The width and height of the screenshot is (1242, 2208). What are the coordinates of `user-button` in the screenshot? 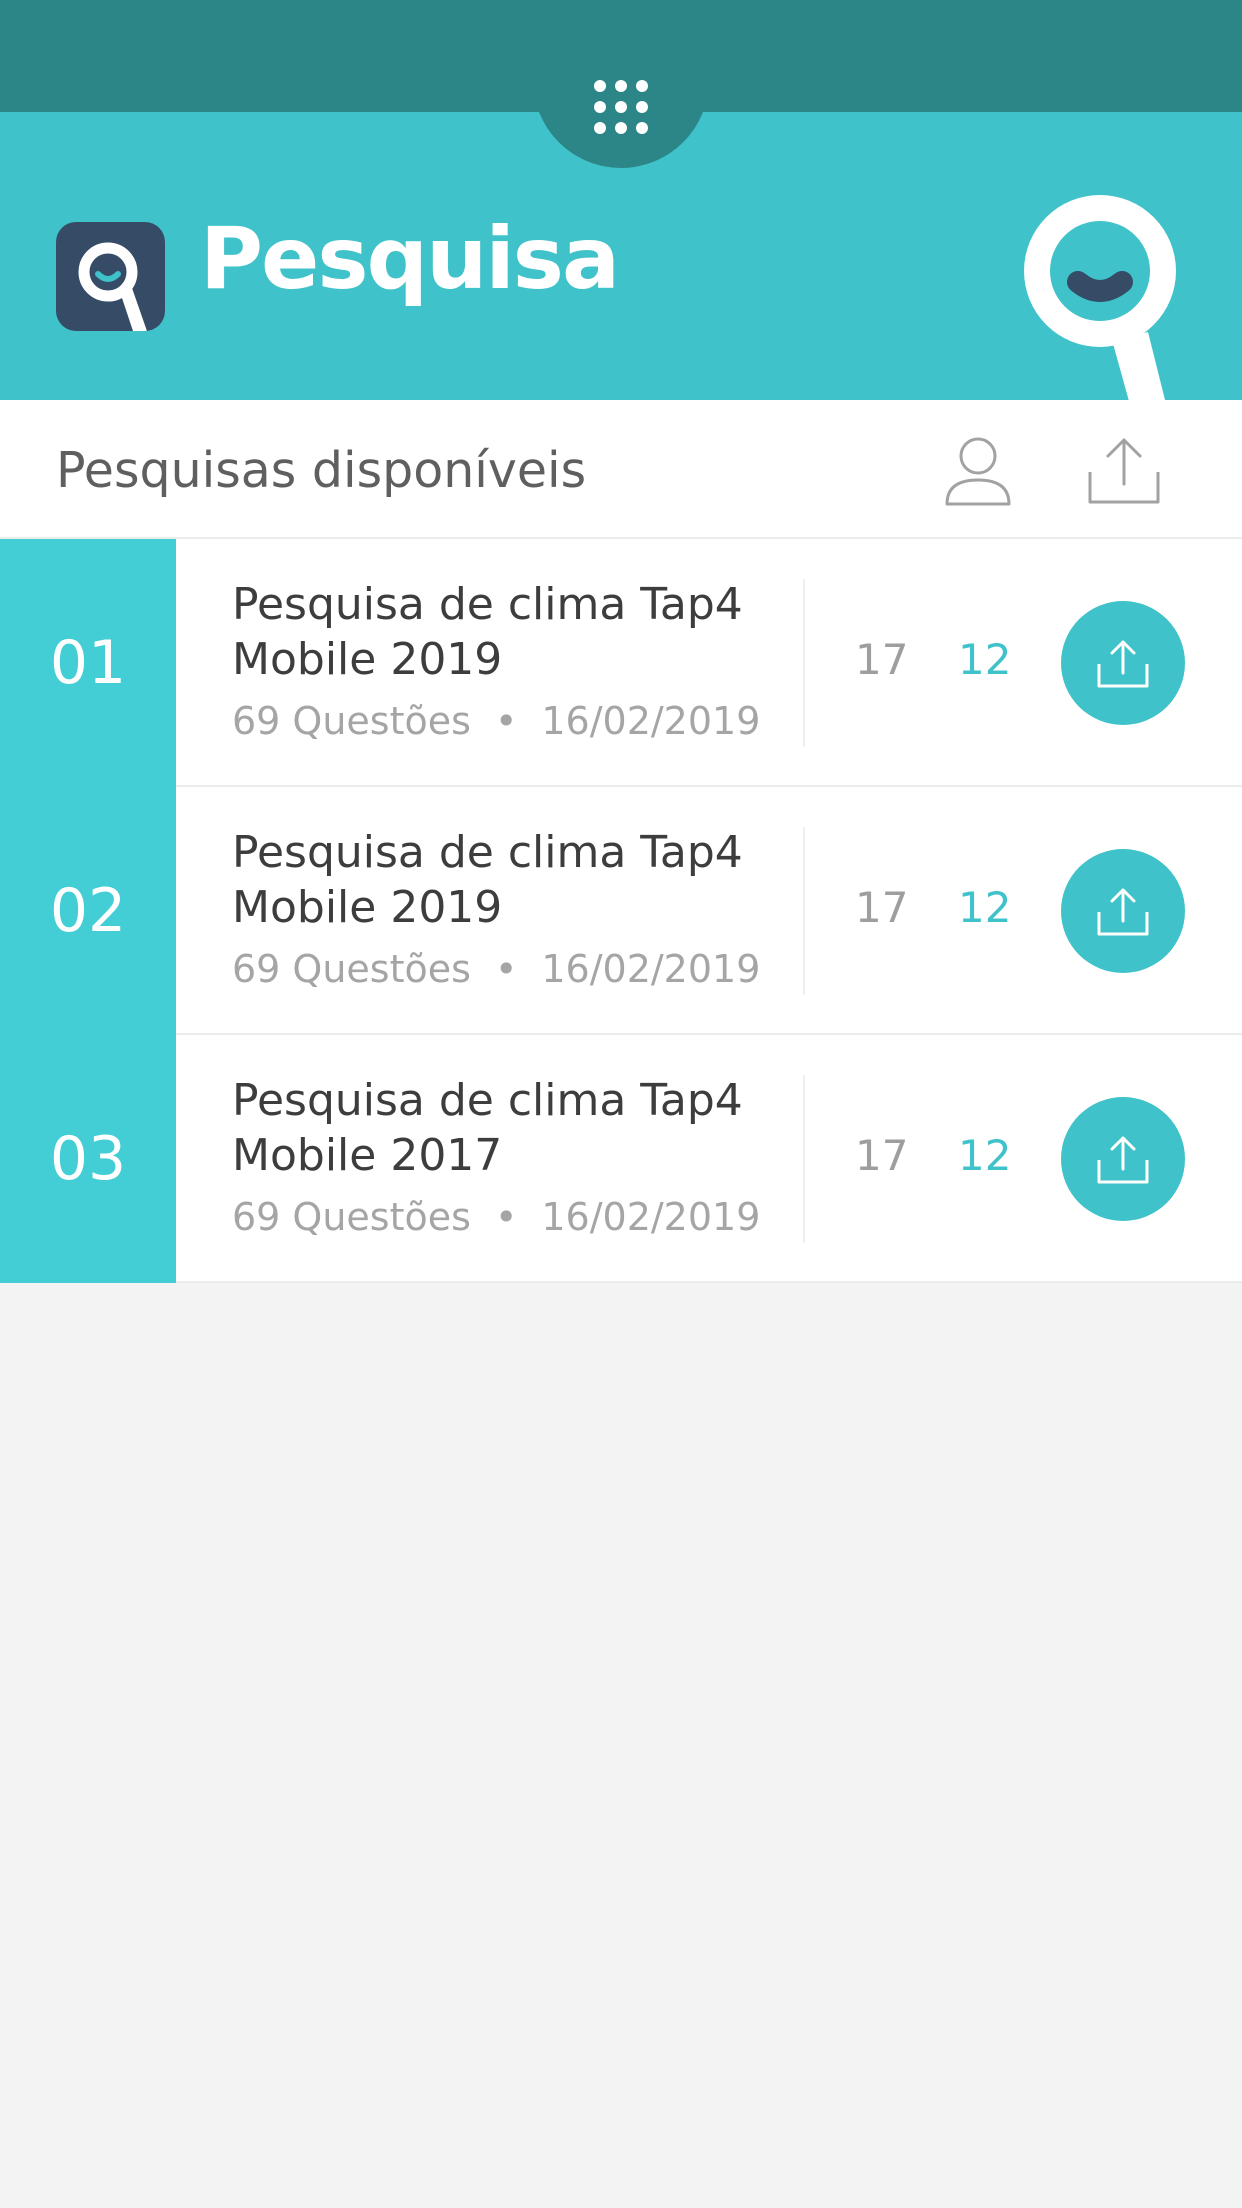 It's located at (978, 470).